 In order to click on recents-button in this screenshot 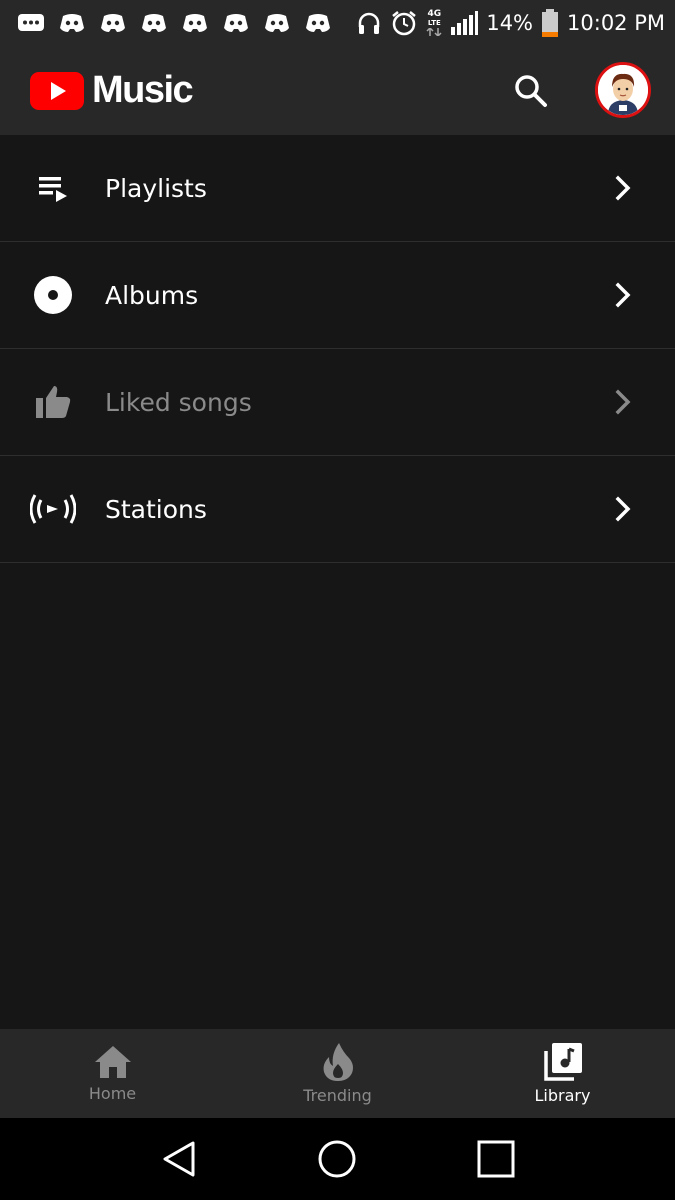, I will do `click(496, 1159)`.